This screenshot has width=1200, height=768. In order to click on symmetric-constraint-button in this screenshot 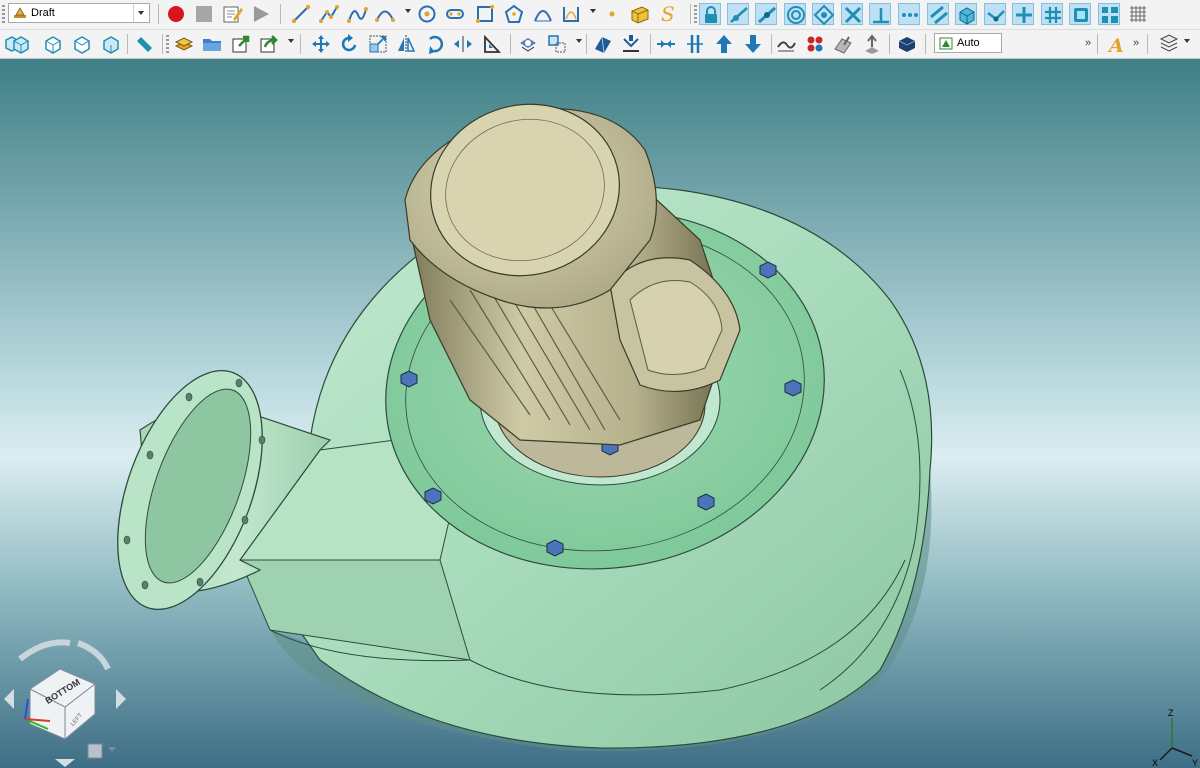, I will do `click(823, 14)`.